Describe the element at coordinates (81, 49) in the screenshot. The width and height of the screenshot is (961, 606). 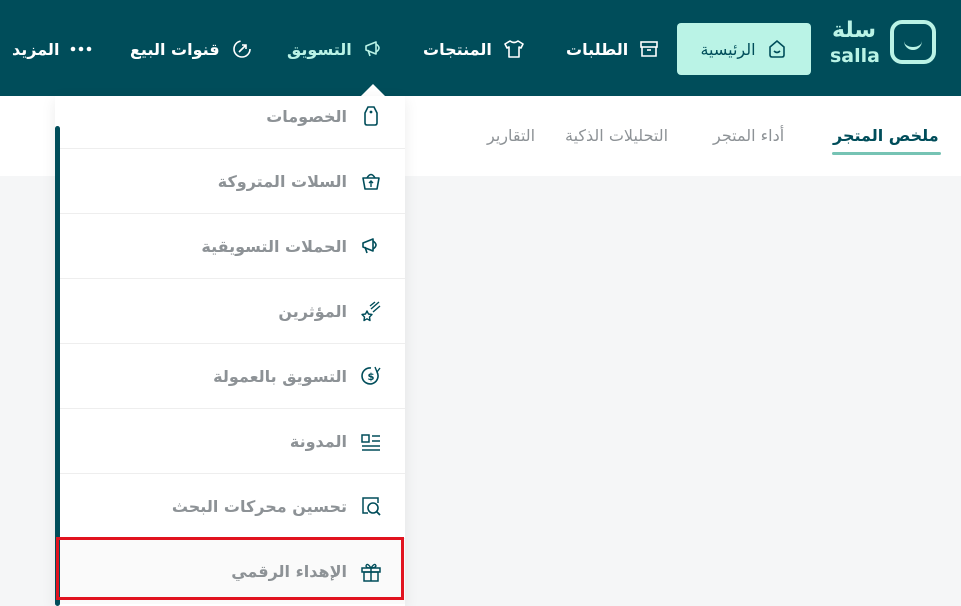
I see `more-dots-icon` at that location.